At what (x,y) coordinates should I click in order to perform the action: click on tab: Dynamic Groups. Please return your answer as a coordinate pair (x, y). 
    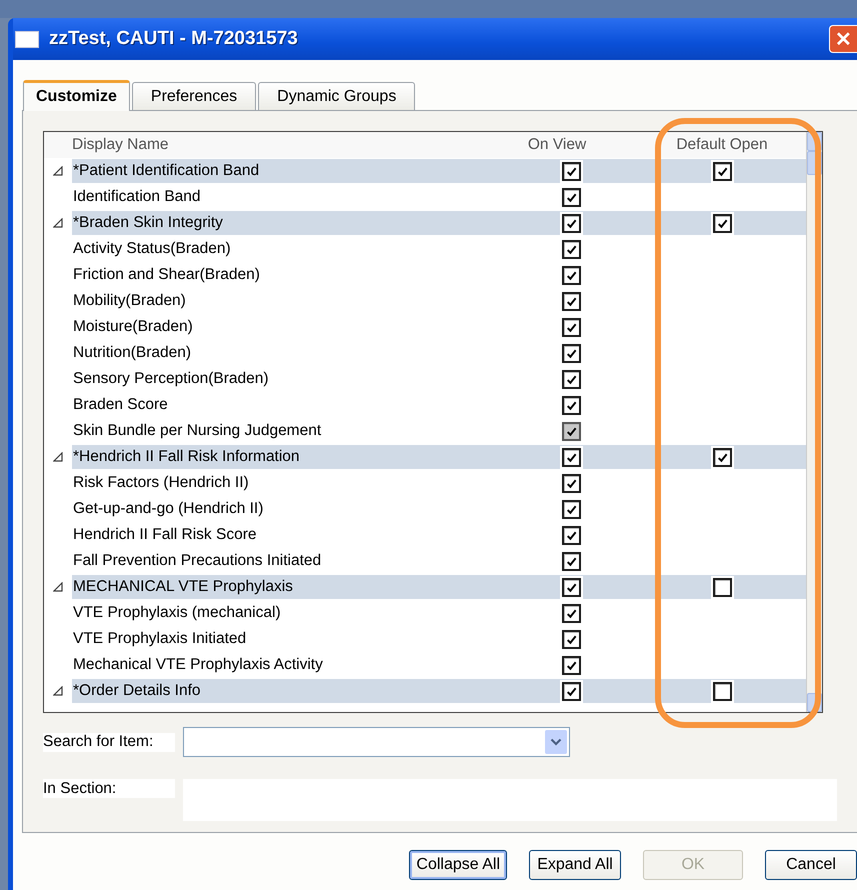
    Looking at the image, I should click on (337, 96).